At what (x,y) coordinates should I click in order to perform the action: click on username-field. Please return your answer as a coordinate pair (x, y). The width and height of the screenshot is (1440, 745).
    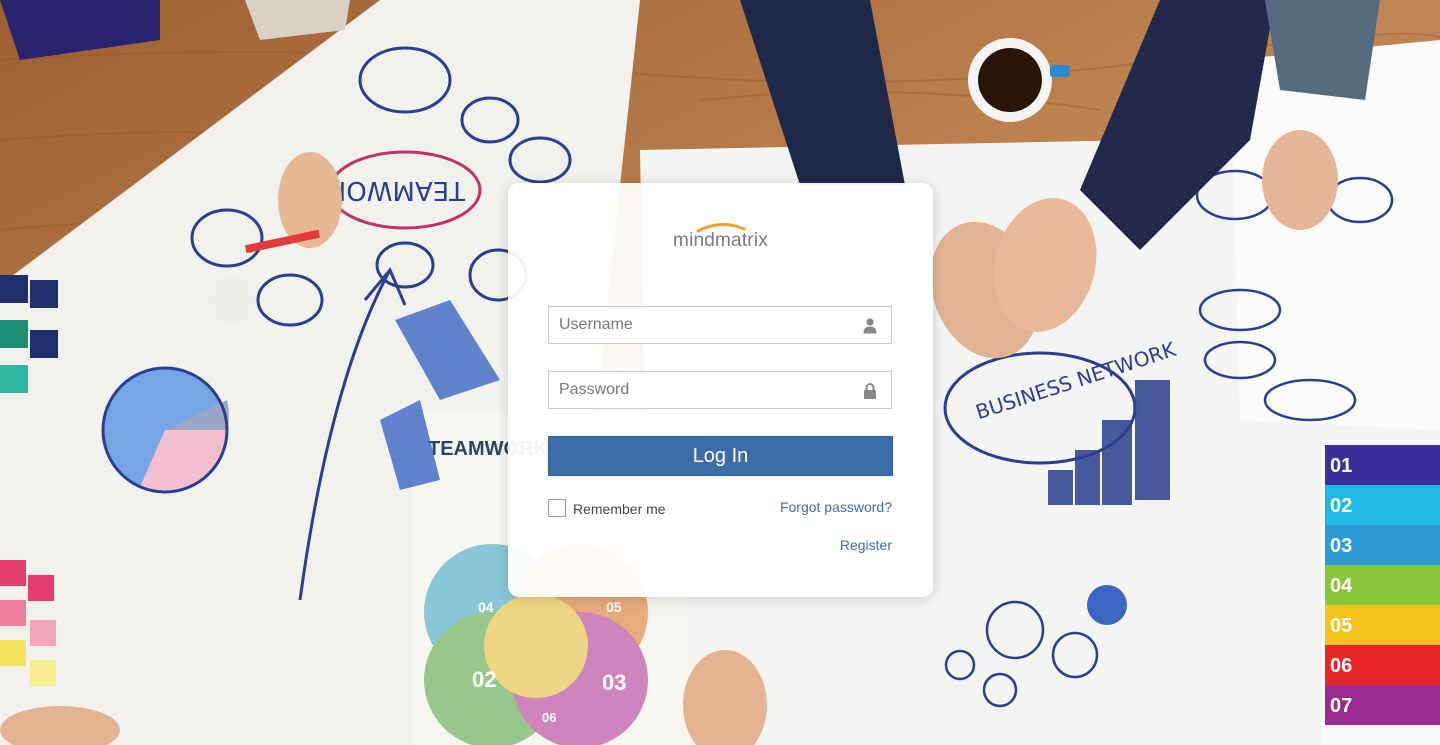
    Looking at the image, I should click on (720, 325).